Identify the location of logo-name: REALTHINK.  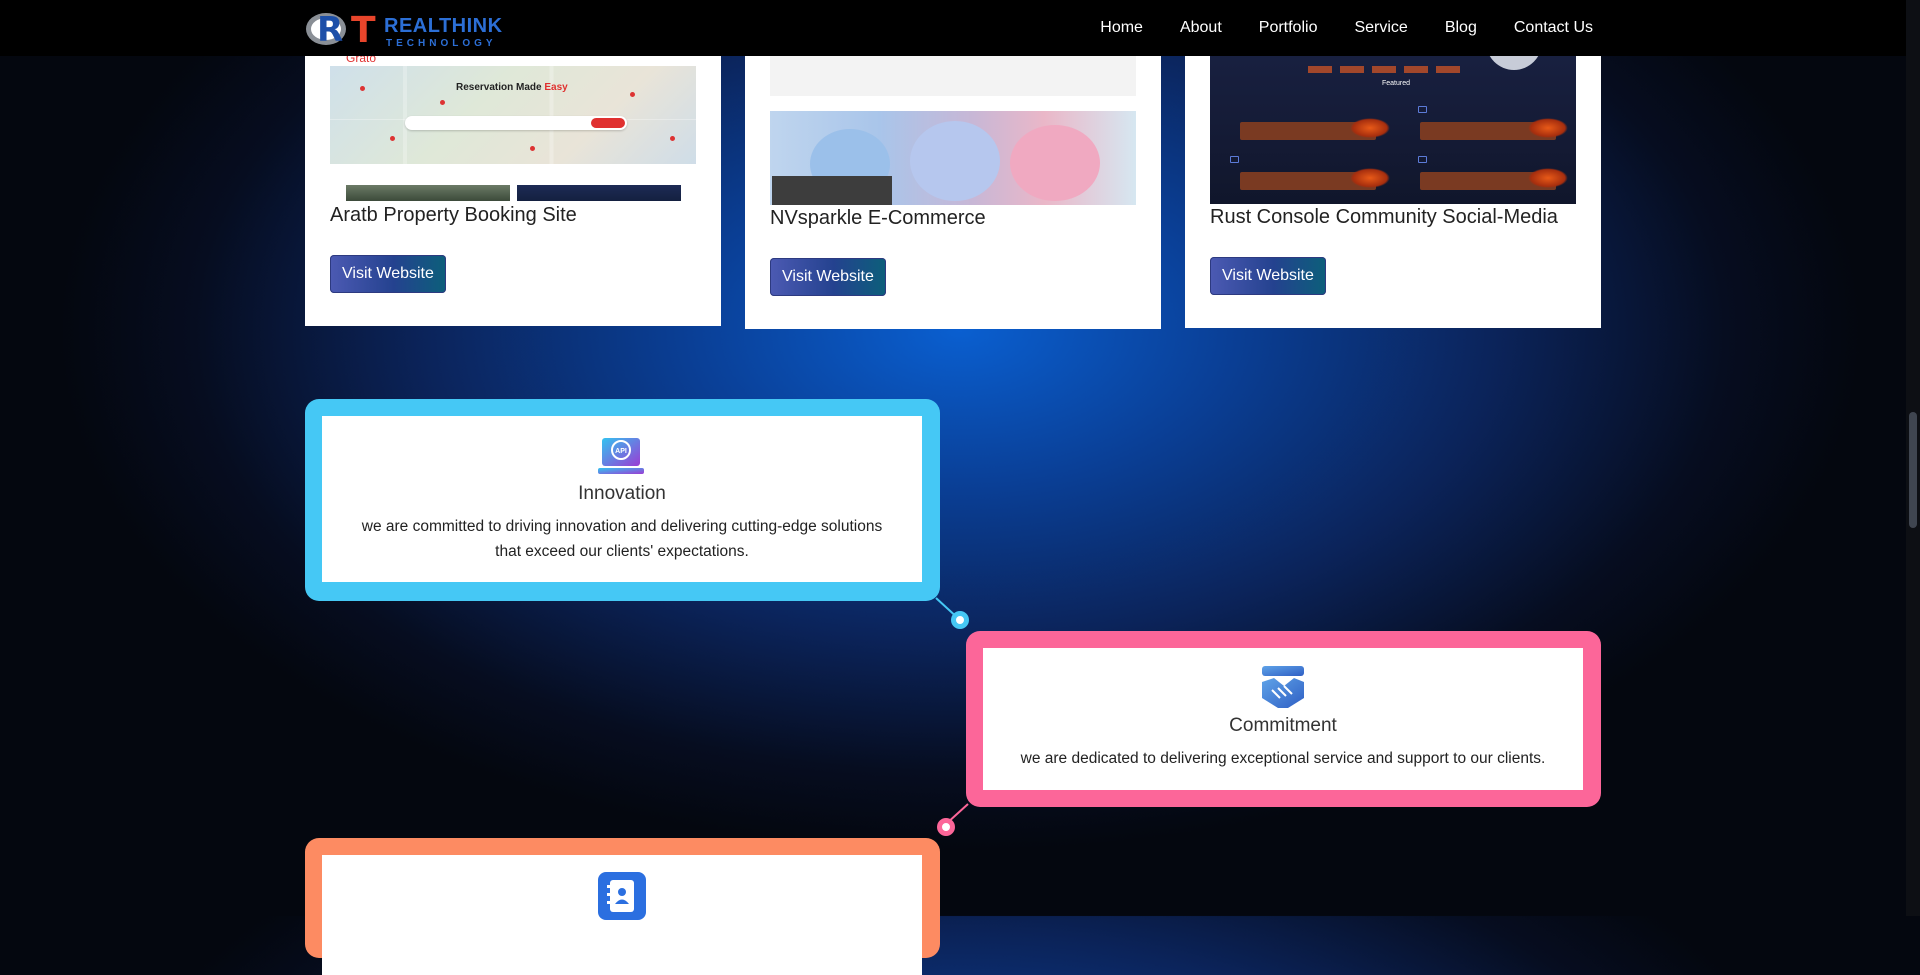
(443, 26).